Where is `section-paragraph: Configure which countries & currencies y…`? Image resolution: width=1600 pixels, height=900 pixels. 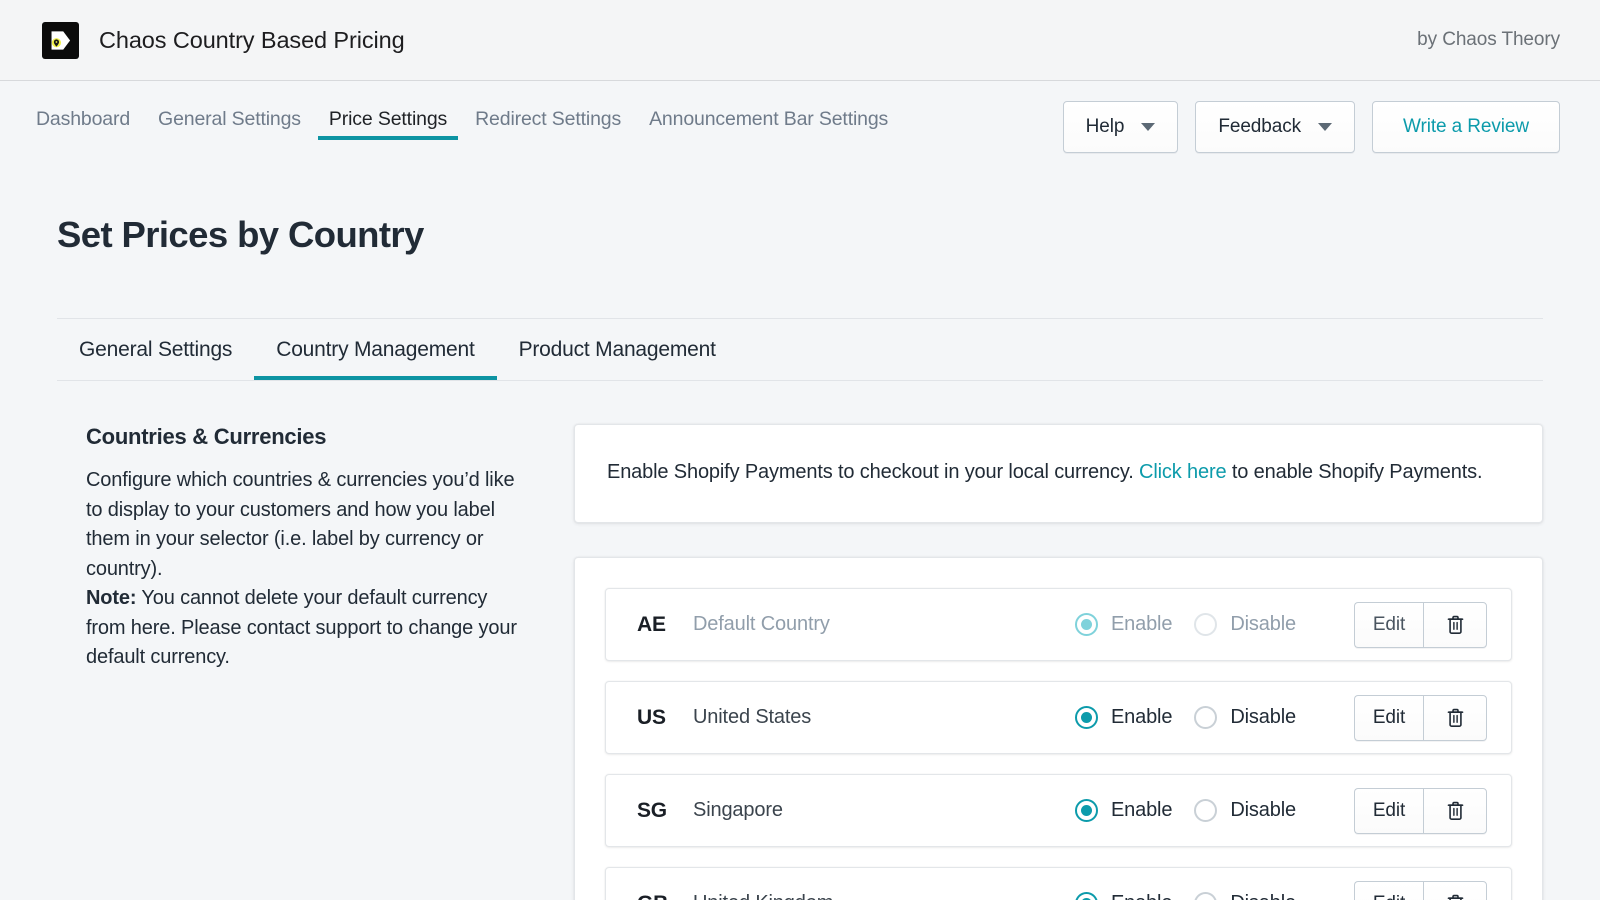
section-paragraph: Configure which countries & currencies y… is located at coordinates (300, 524).